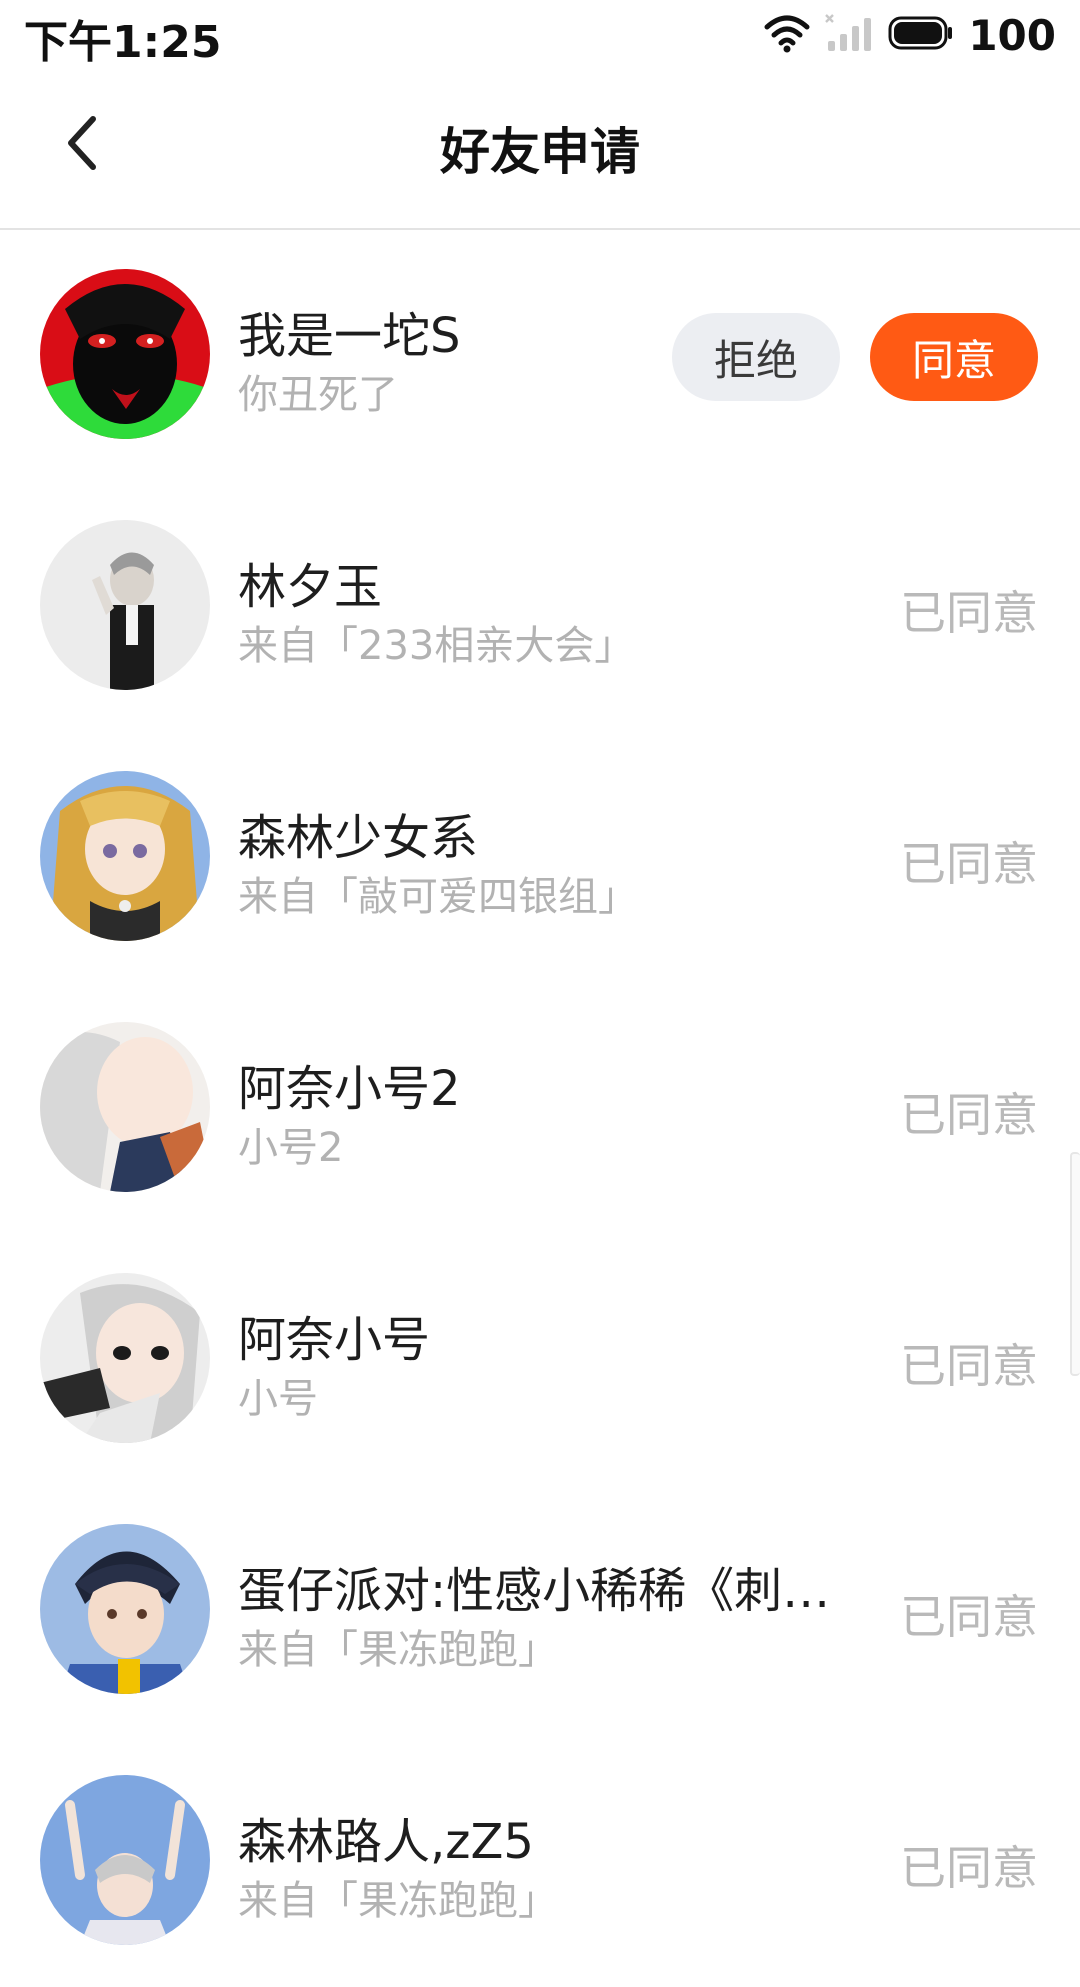  I want to click on status-icons: 100, so click(910, 35).